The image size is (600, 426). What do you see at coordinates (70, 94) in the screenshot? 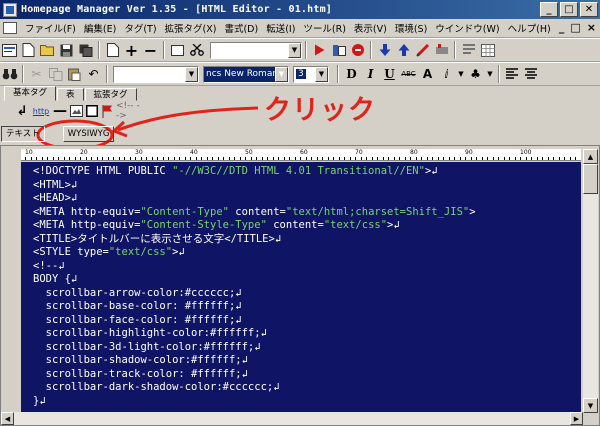
I see `tab-table: 表` at bounding box center [70, 94].